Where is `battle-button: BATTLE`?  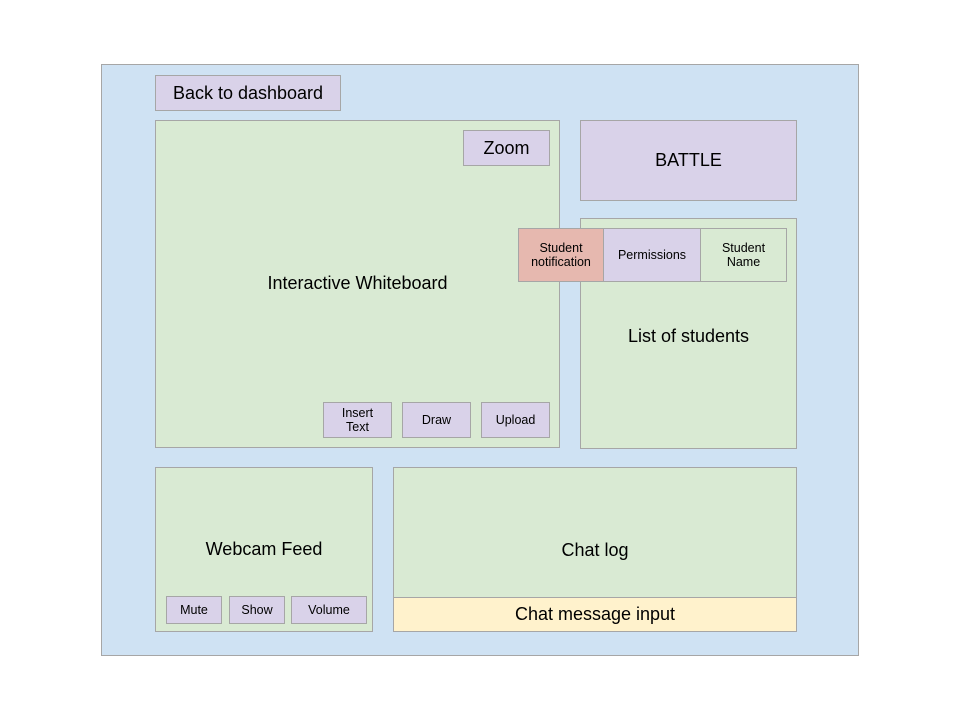 battle-button: BATTLE is located at coordinates (688, 160).